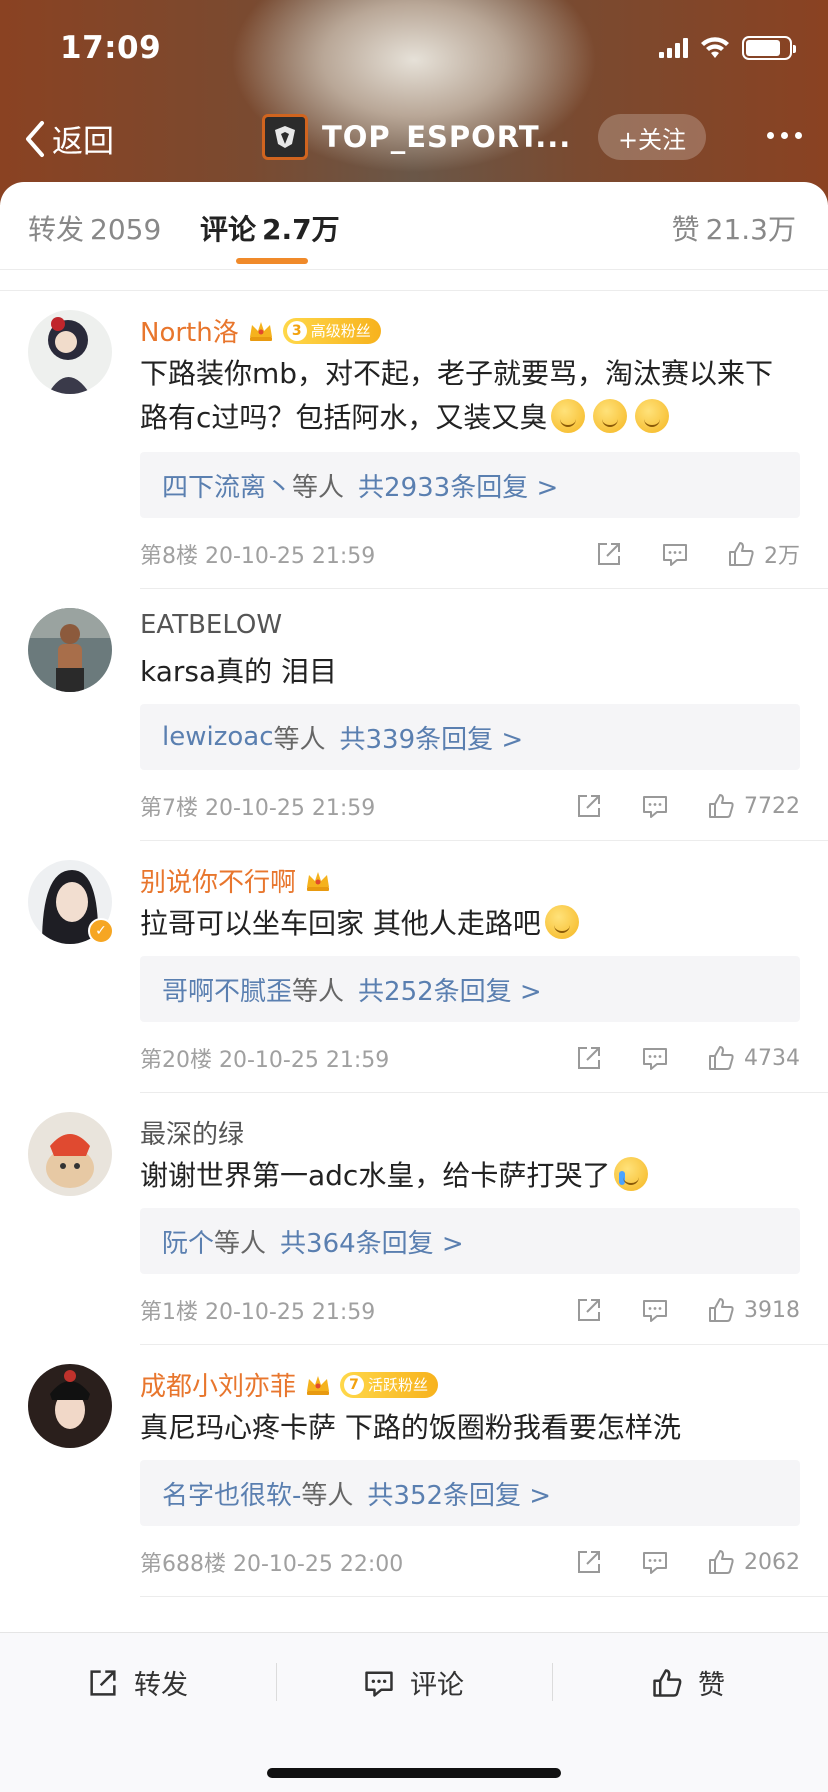  I want to click on comment-author: 成都小刘亦菲, so click(218, 1384).